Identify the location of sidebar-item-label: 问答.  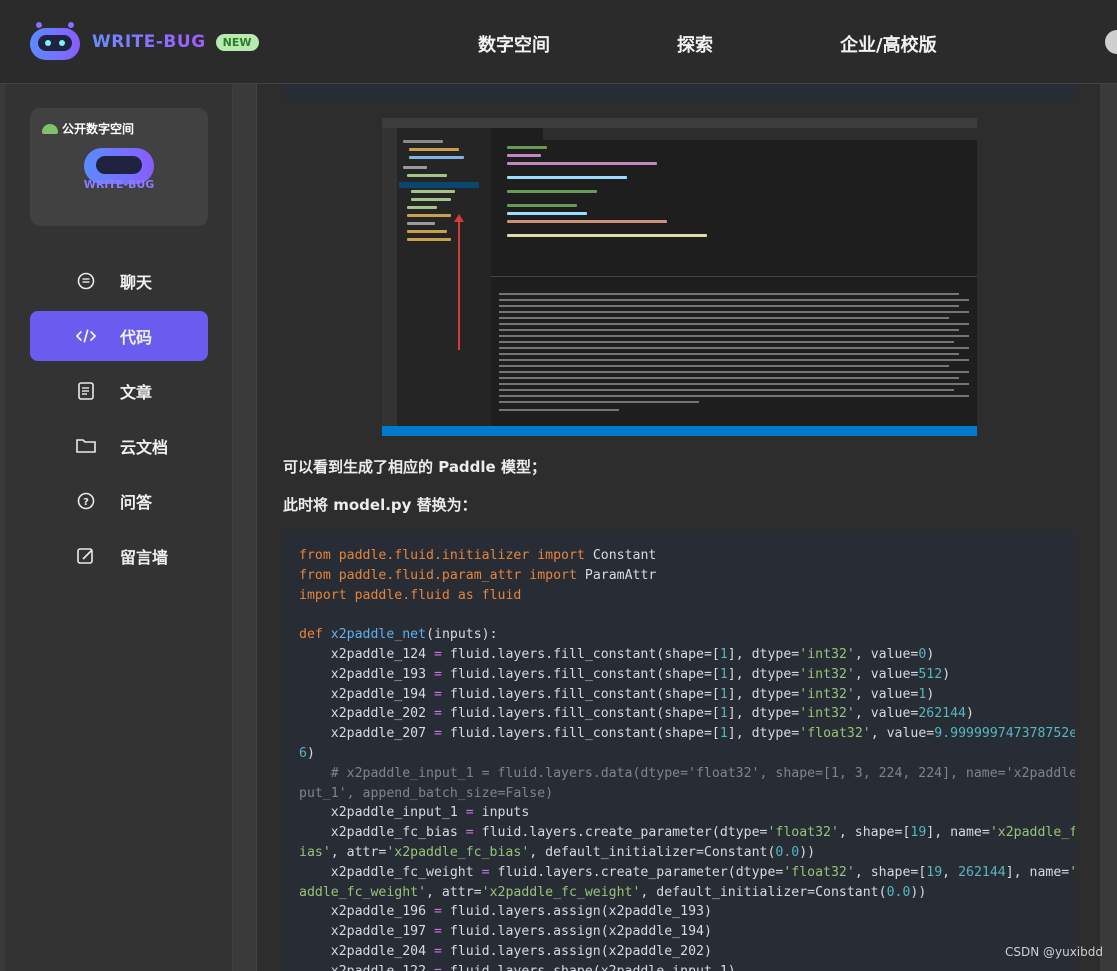
(136, 502).